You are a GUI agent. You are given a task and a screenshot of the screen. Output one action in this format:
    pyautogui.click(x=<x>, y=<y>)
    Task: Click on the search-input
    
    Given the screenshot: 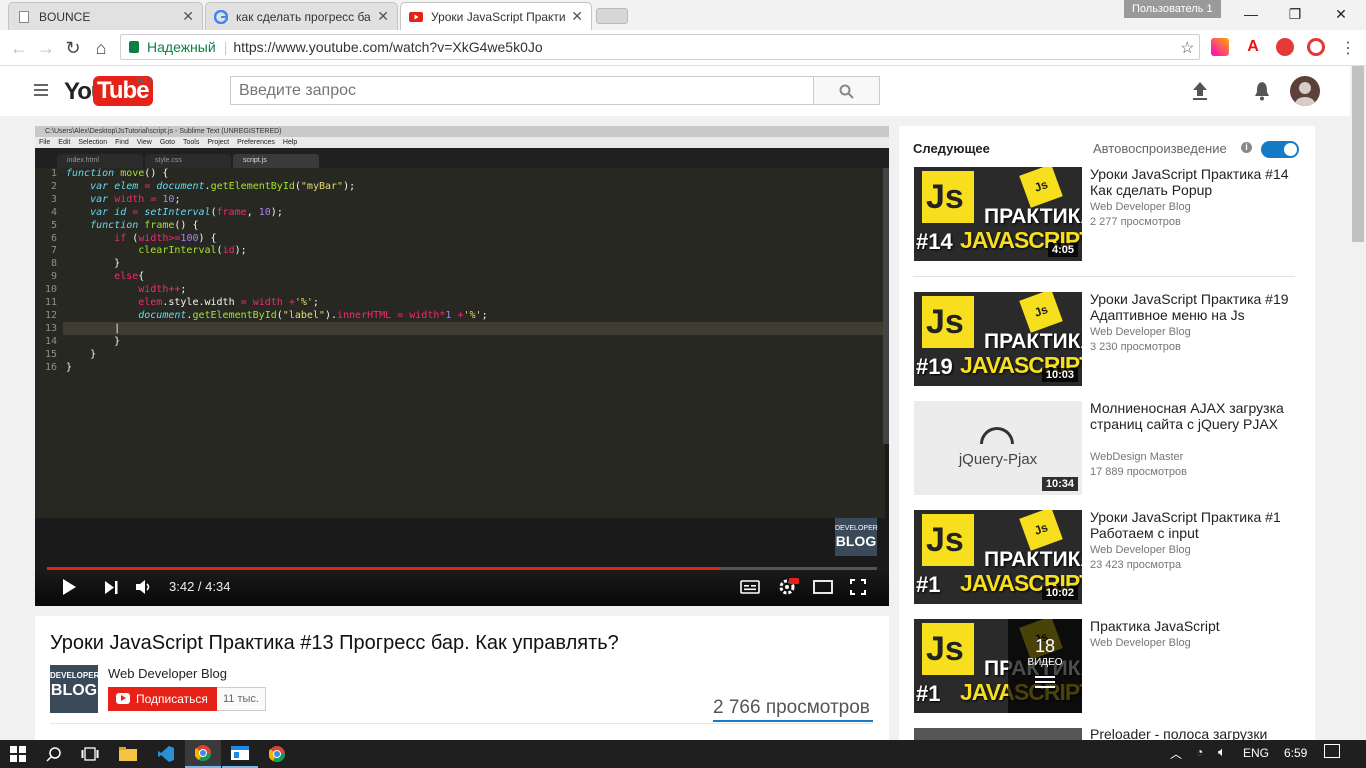 What is the action you would take?
    pyautogui.click(x=522, y=90)
    